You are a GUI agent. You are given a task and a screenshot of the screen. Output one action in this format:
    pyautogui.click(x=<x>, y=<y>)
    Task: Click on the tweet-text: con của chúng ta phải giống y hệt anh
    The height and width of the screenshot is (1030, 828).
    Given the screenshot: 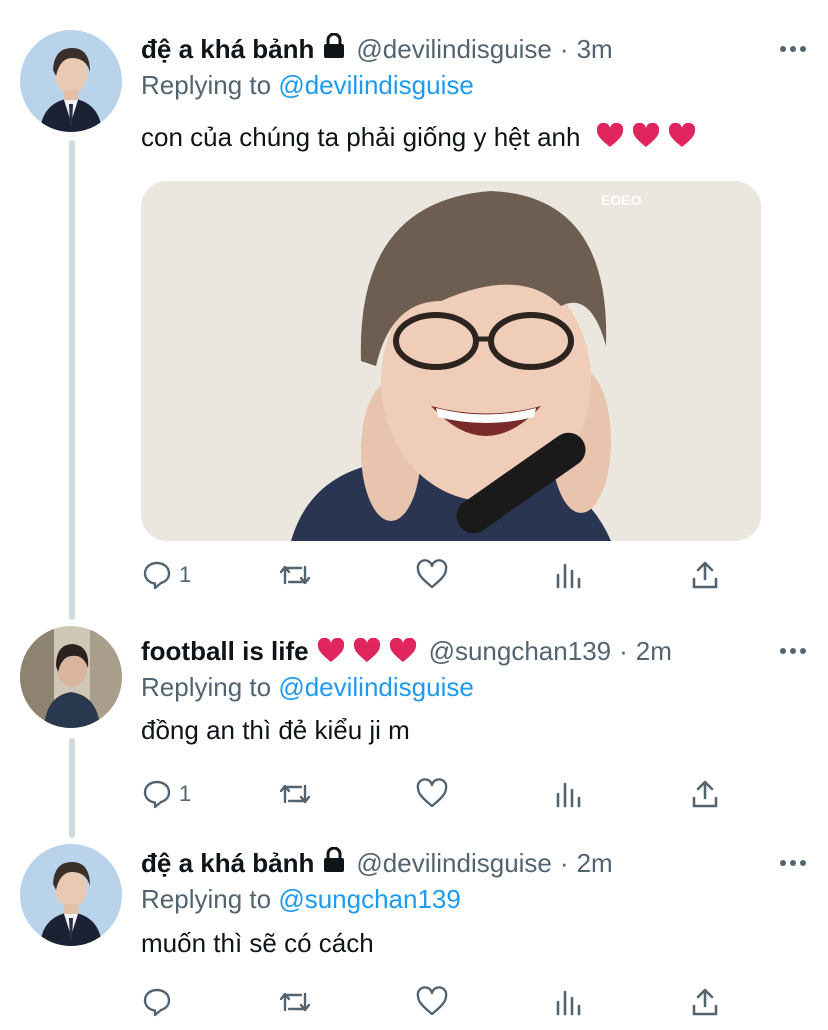 What is the action you would take?
    pyautogui.click(x=474, y=137)
    